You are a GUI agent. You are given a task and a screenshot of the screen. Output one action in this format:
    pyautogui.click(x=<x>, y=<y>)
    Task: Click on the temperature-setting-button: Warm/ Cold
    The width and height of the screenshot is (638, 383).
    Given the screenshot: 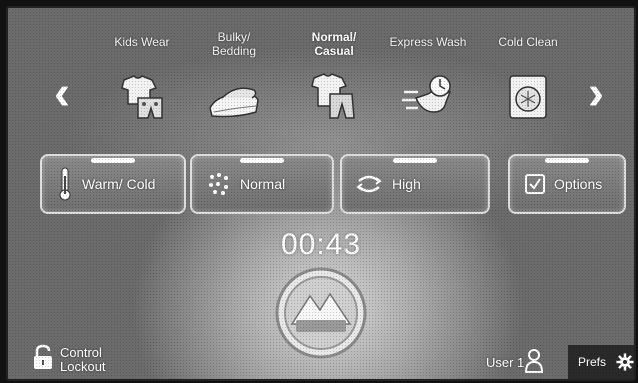 What is the action you would take?
    pyautogui.click(x=113, y=184)
    